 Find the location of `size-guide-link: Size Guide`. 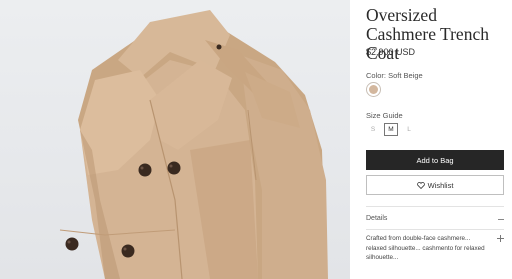

size-guide-link: Size Guide is located at coordinates (384, 115).